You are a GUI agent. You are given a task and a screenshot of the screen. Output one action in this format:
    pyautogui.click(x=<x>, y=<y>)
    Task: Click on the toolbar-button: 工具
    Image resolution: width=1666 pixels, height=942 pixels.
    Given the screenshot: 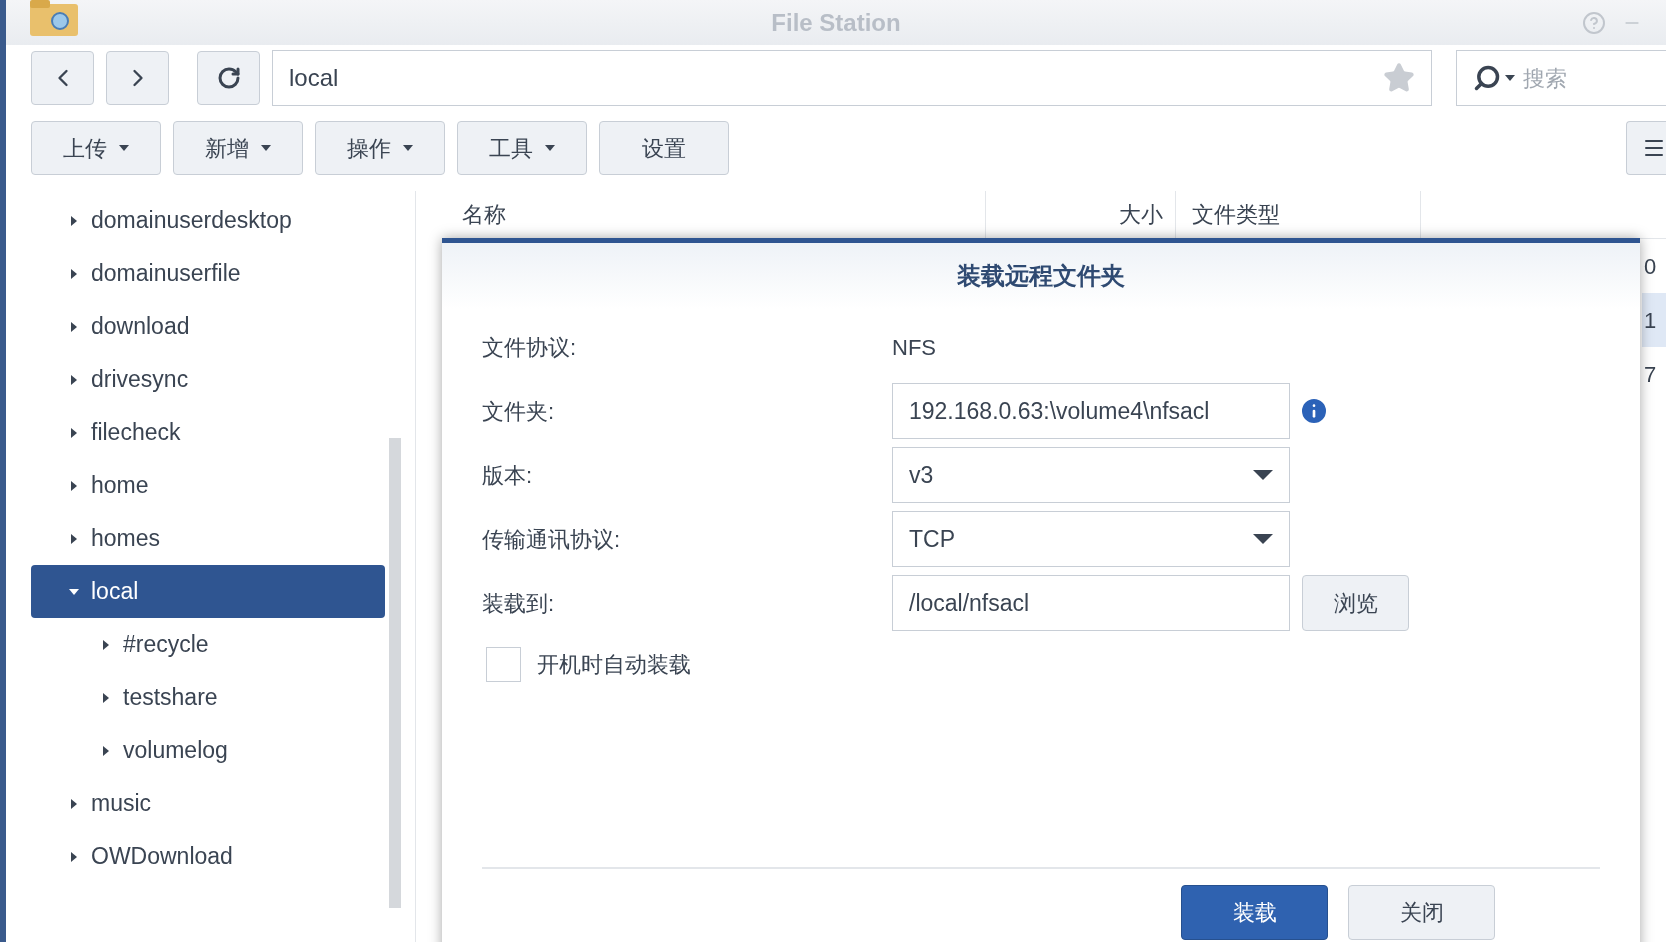 What is the action you would take?
    pyautogui.click(x=522, y=148)
    